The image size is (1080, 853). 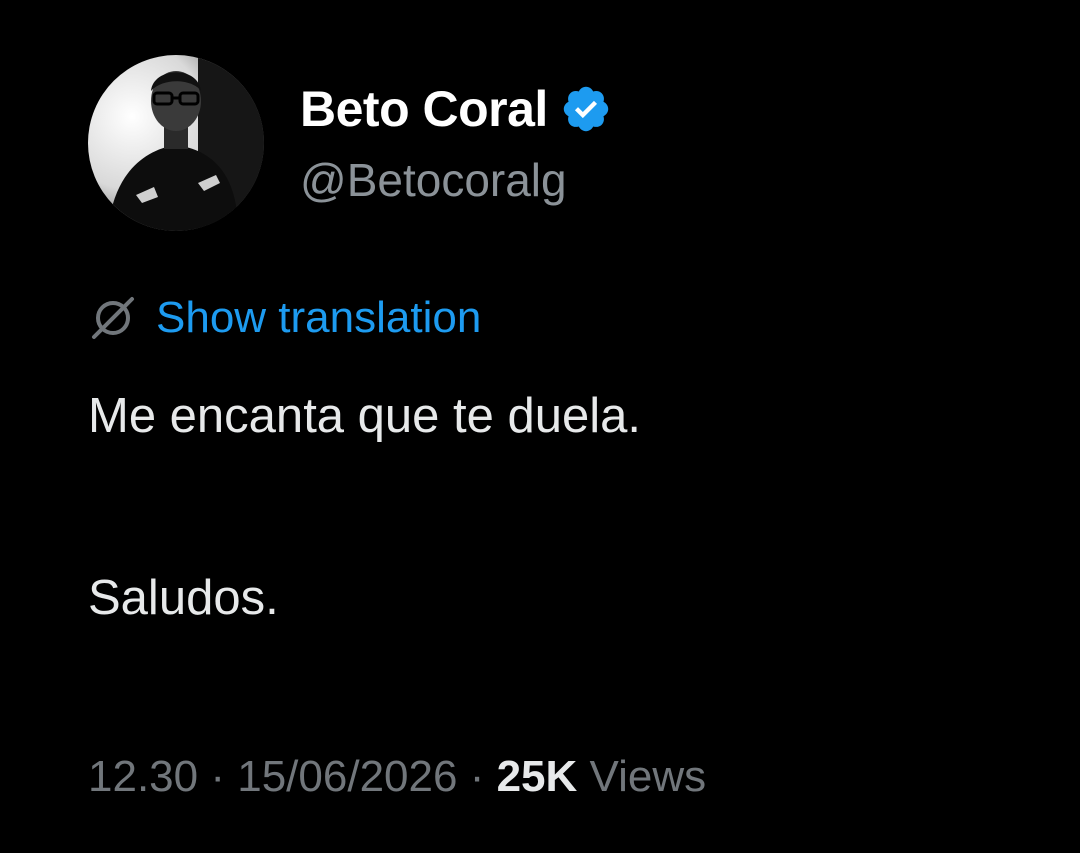 I want to click on avatar, so click(x=176, y=143).